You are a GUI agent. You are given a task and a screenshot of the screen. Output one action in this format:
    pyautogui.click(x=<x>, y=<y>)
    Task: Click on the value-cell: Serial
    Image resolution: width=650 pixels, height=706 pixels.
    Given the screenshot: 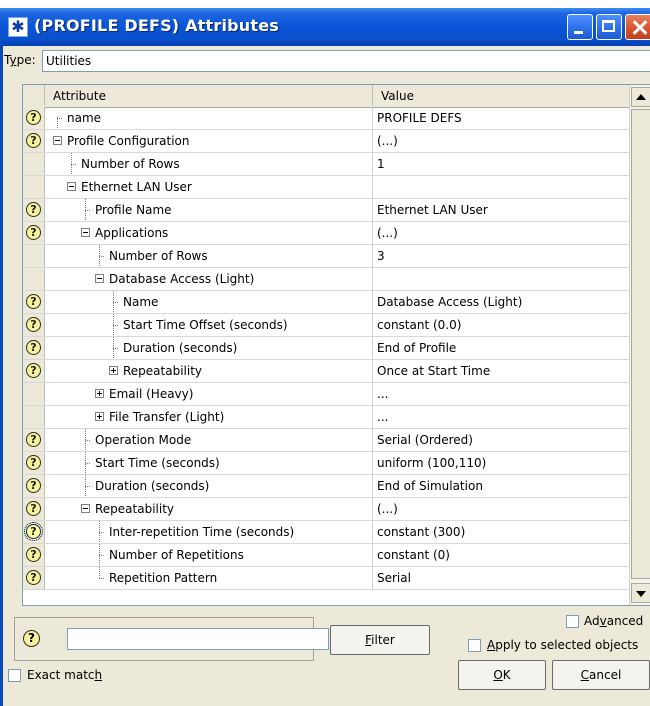 What is the action you would take?
    pyautogui.click(x=501, y=578)
    